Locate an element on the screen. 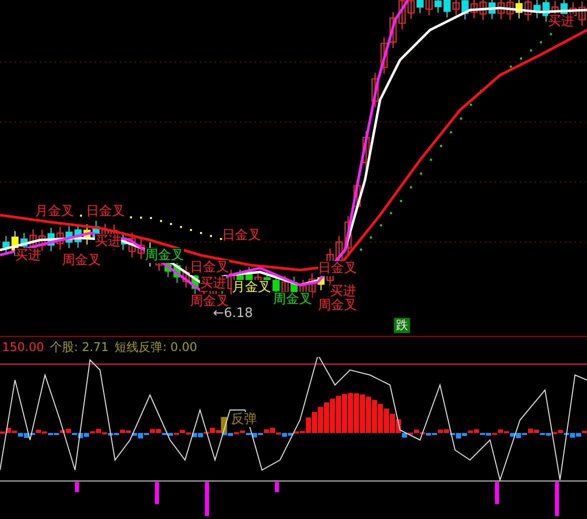 The height and width of the screenshot is (519, 587). stock-reading: 个股: 2.71 is located at coordinates (79, 347).